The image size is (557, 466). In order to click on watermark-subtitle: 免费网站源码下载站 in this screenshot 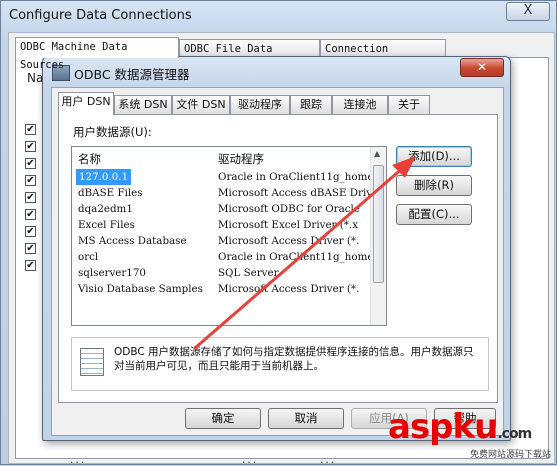, I will do `click(511, 455)`.